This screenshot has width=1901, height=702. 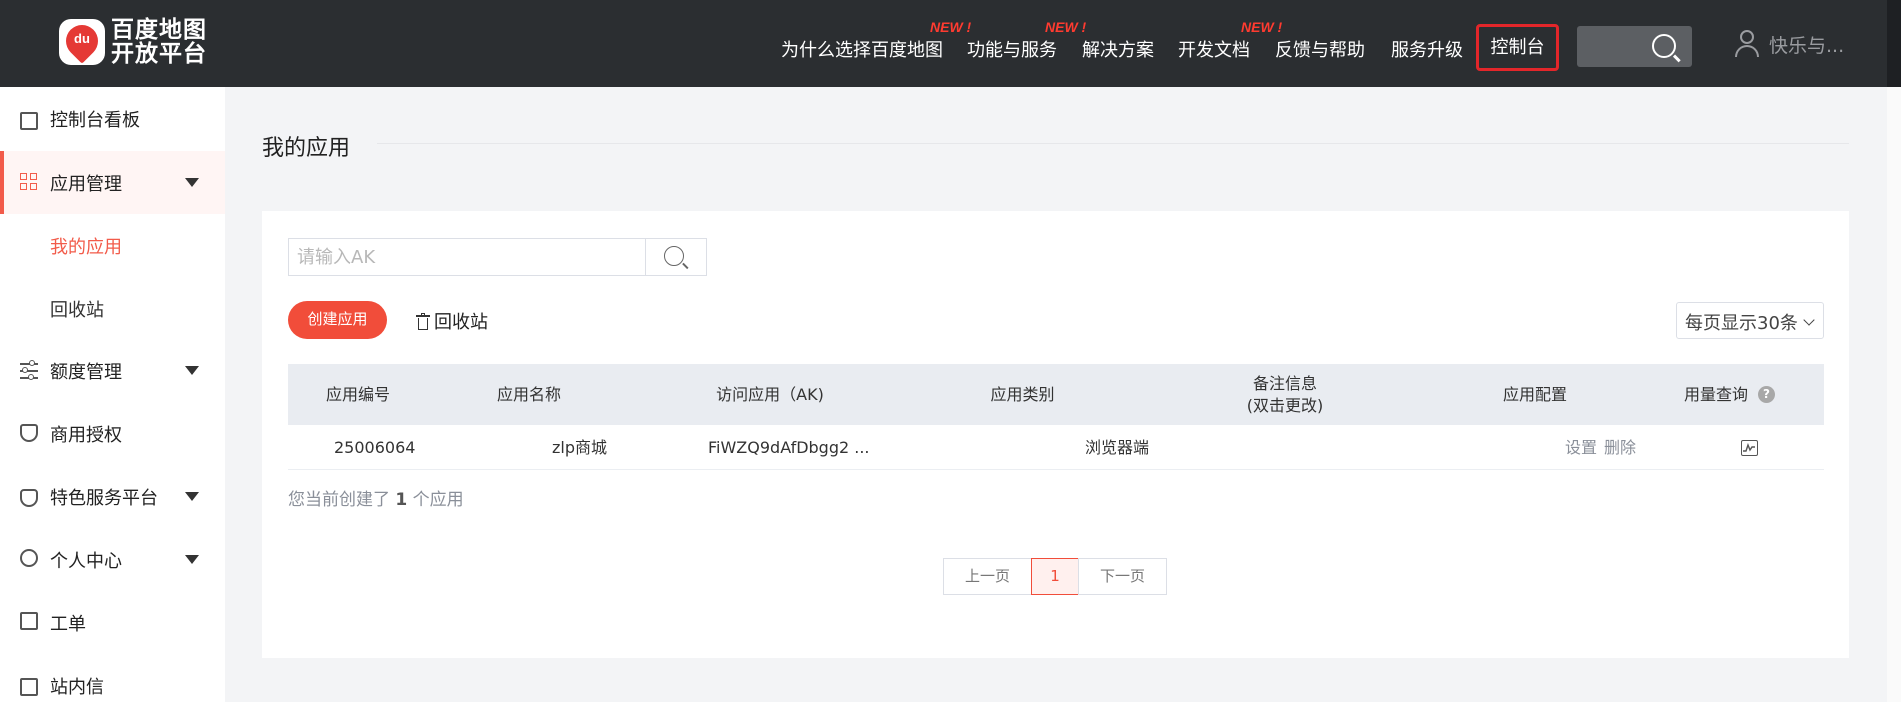 I want to click on column-header: 应用编号, so click(x=357, y=394).